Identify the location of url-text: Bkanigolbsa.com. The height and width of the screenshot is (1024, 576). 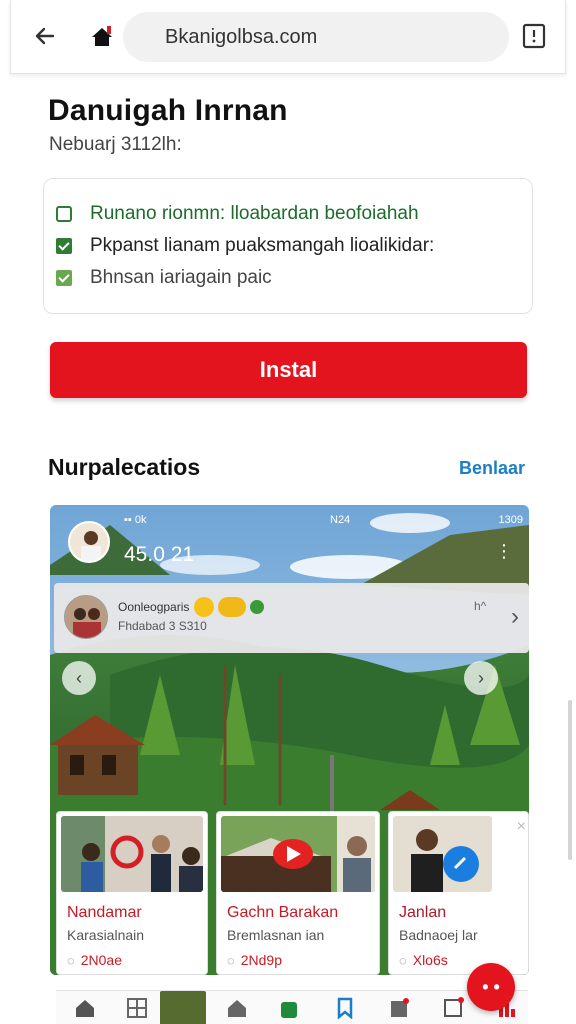
(241, 36).